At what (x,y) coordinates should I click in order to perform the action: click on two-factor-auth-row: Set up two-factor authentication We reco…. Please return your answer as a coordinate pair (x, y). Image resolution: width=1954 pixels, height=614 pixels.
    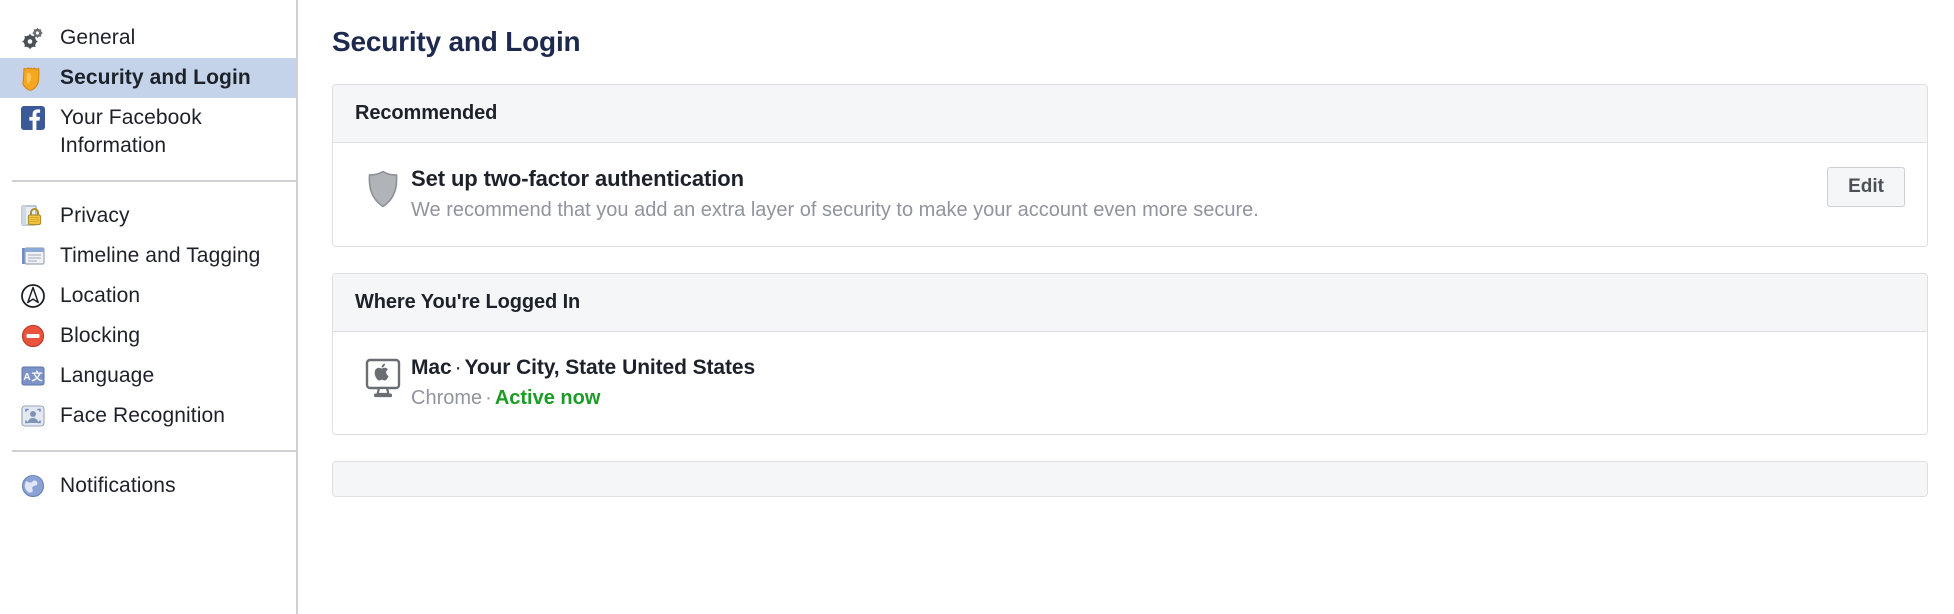
    Looking at the image, I should click on (1130, 194).